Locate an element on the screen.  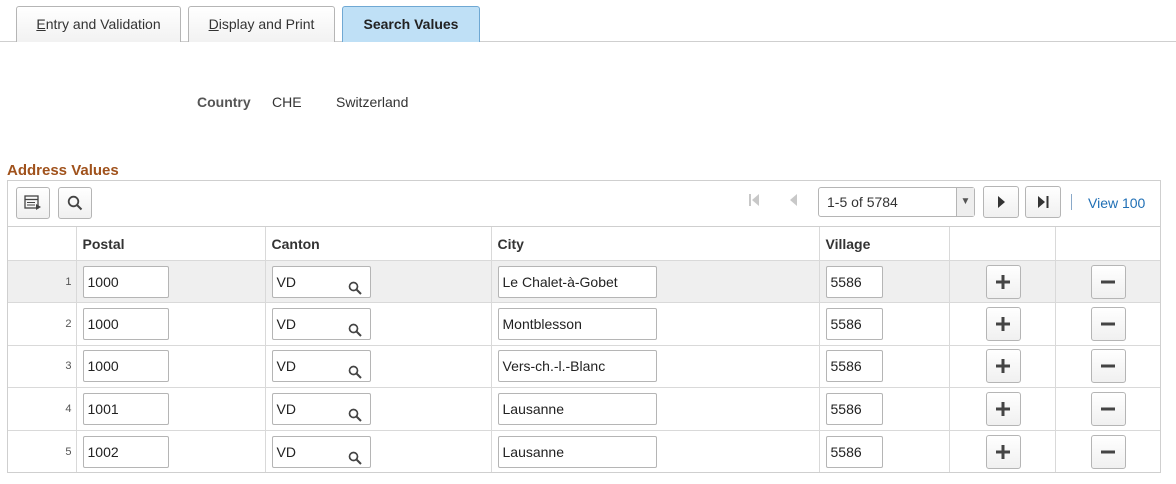
search-icon is located at coordinates (75, 203).